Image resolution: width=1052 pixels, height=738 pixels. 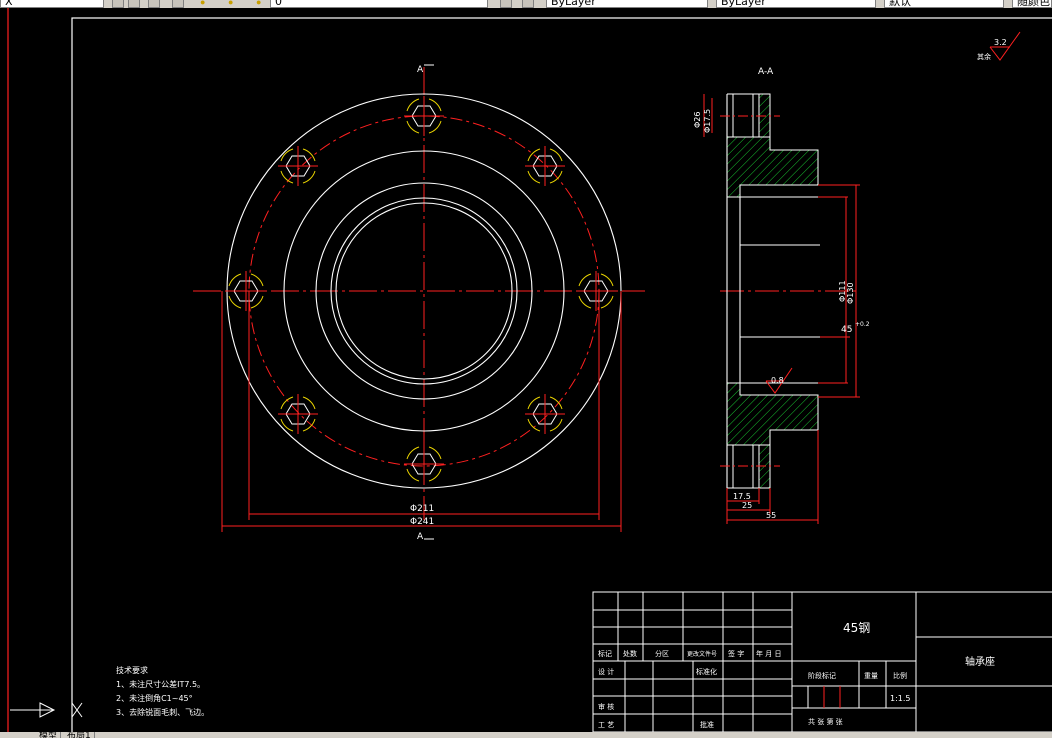 I want to click on status-bar: 模型 布局1, so click(x=526, y=735).